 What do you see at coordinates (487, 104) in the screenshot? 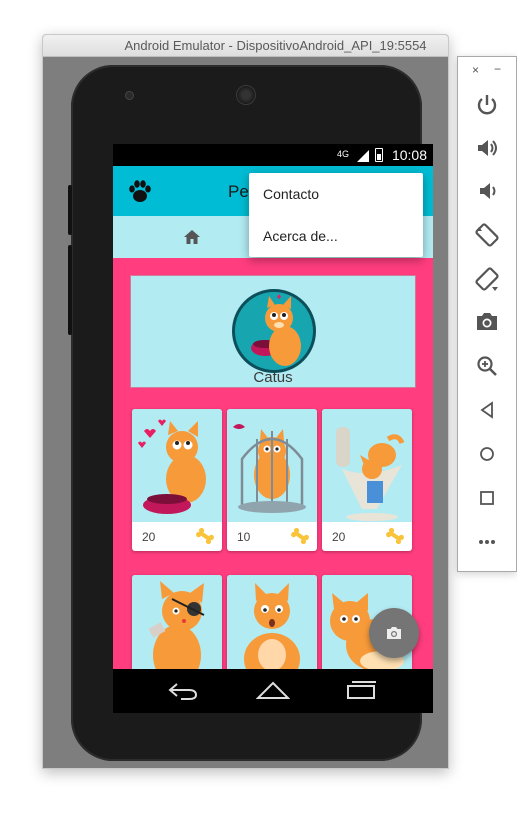
I see `power-icon` at bounding box center [487, 104].